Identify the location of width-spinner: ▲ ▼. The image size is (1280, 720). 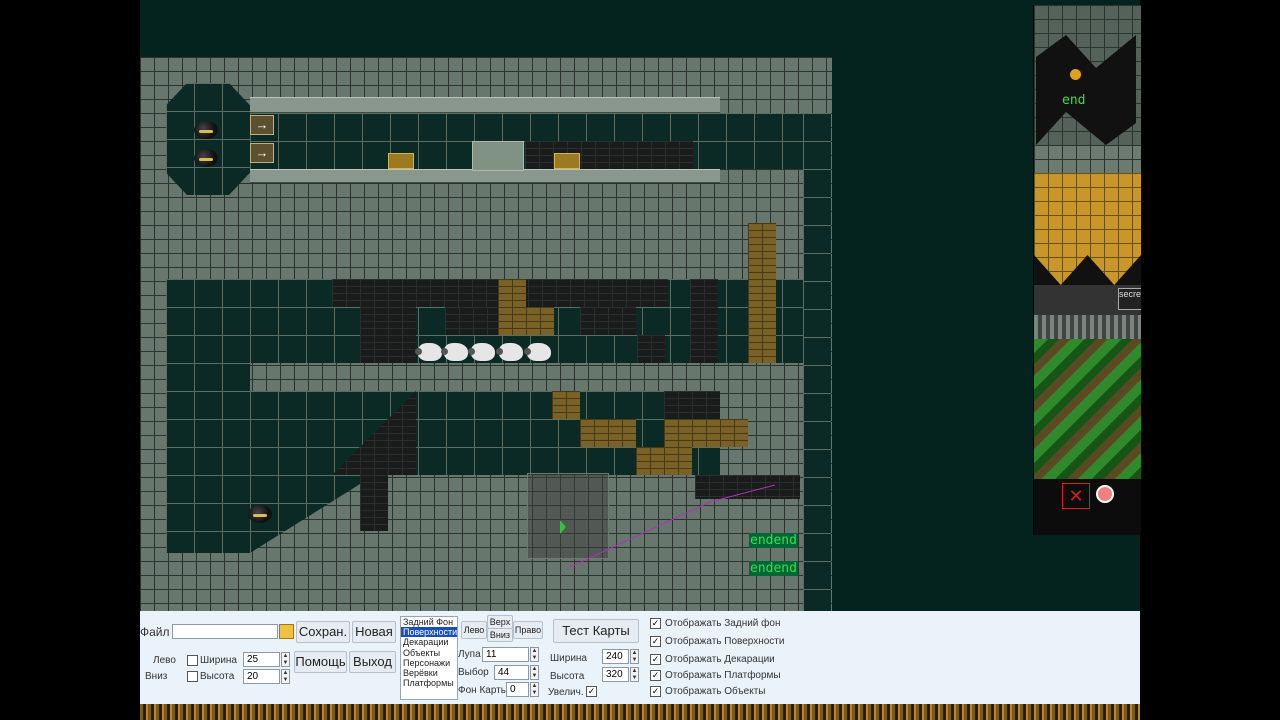
(285, 659).